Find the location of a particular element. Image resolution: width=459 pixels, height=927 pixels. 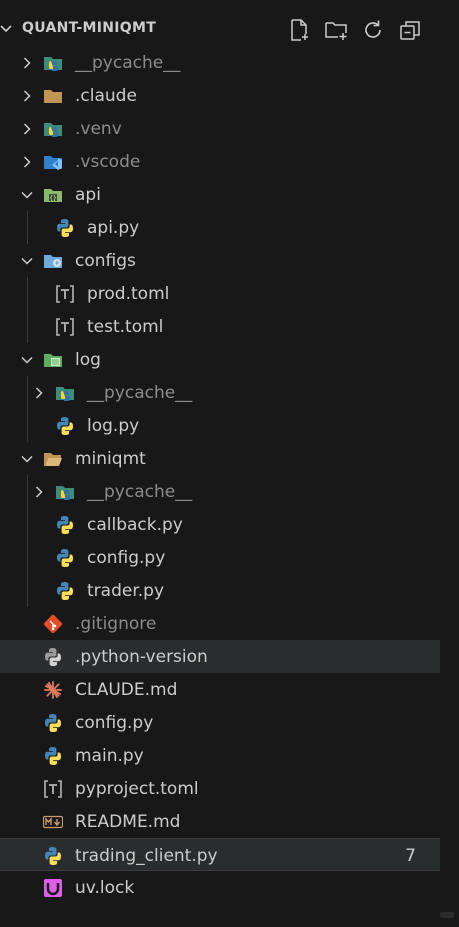

tree-item-label: uv.lock is located at coordinates (105, 888).